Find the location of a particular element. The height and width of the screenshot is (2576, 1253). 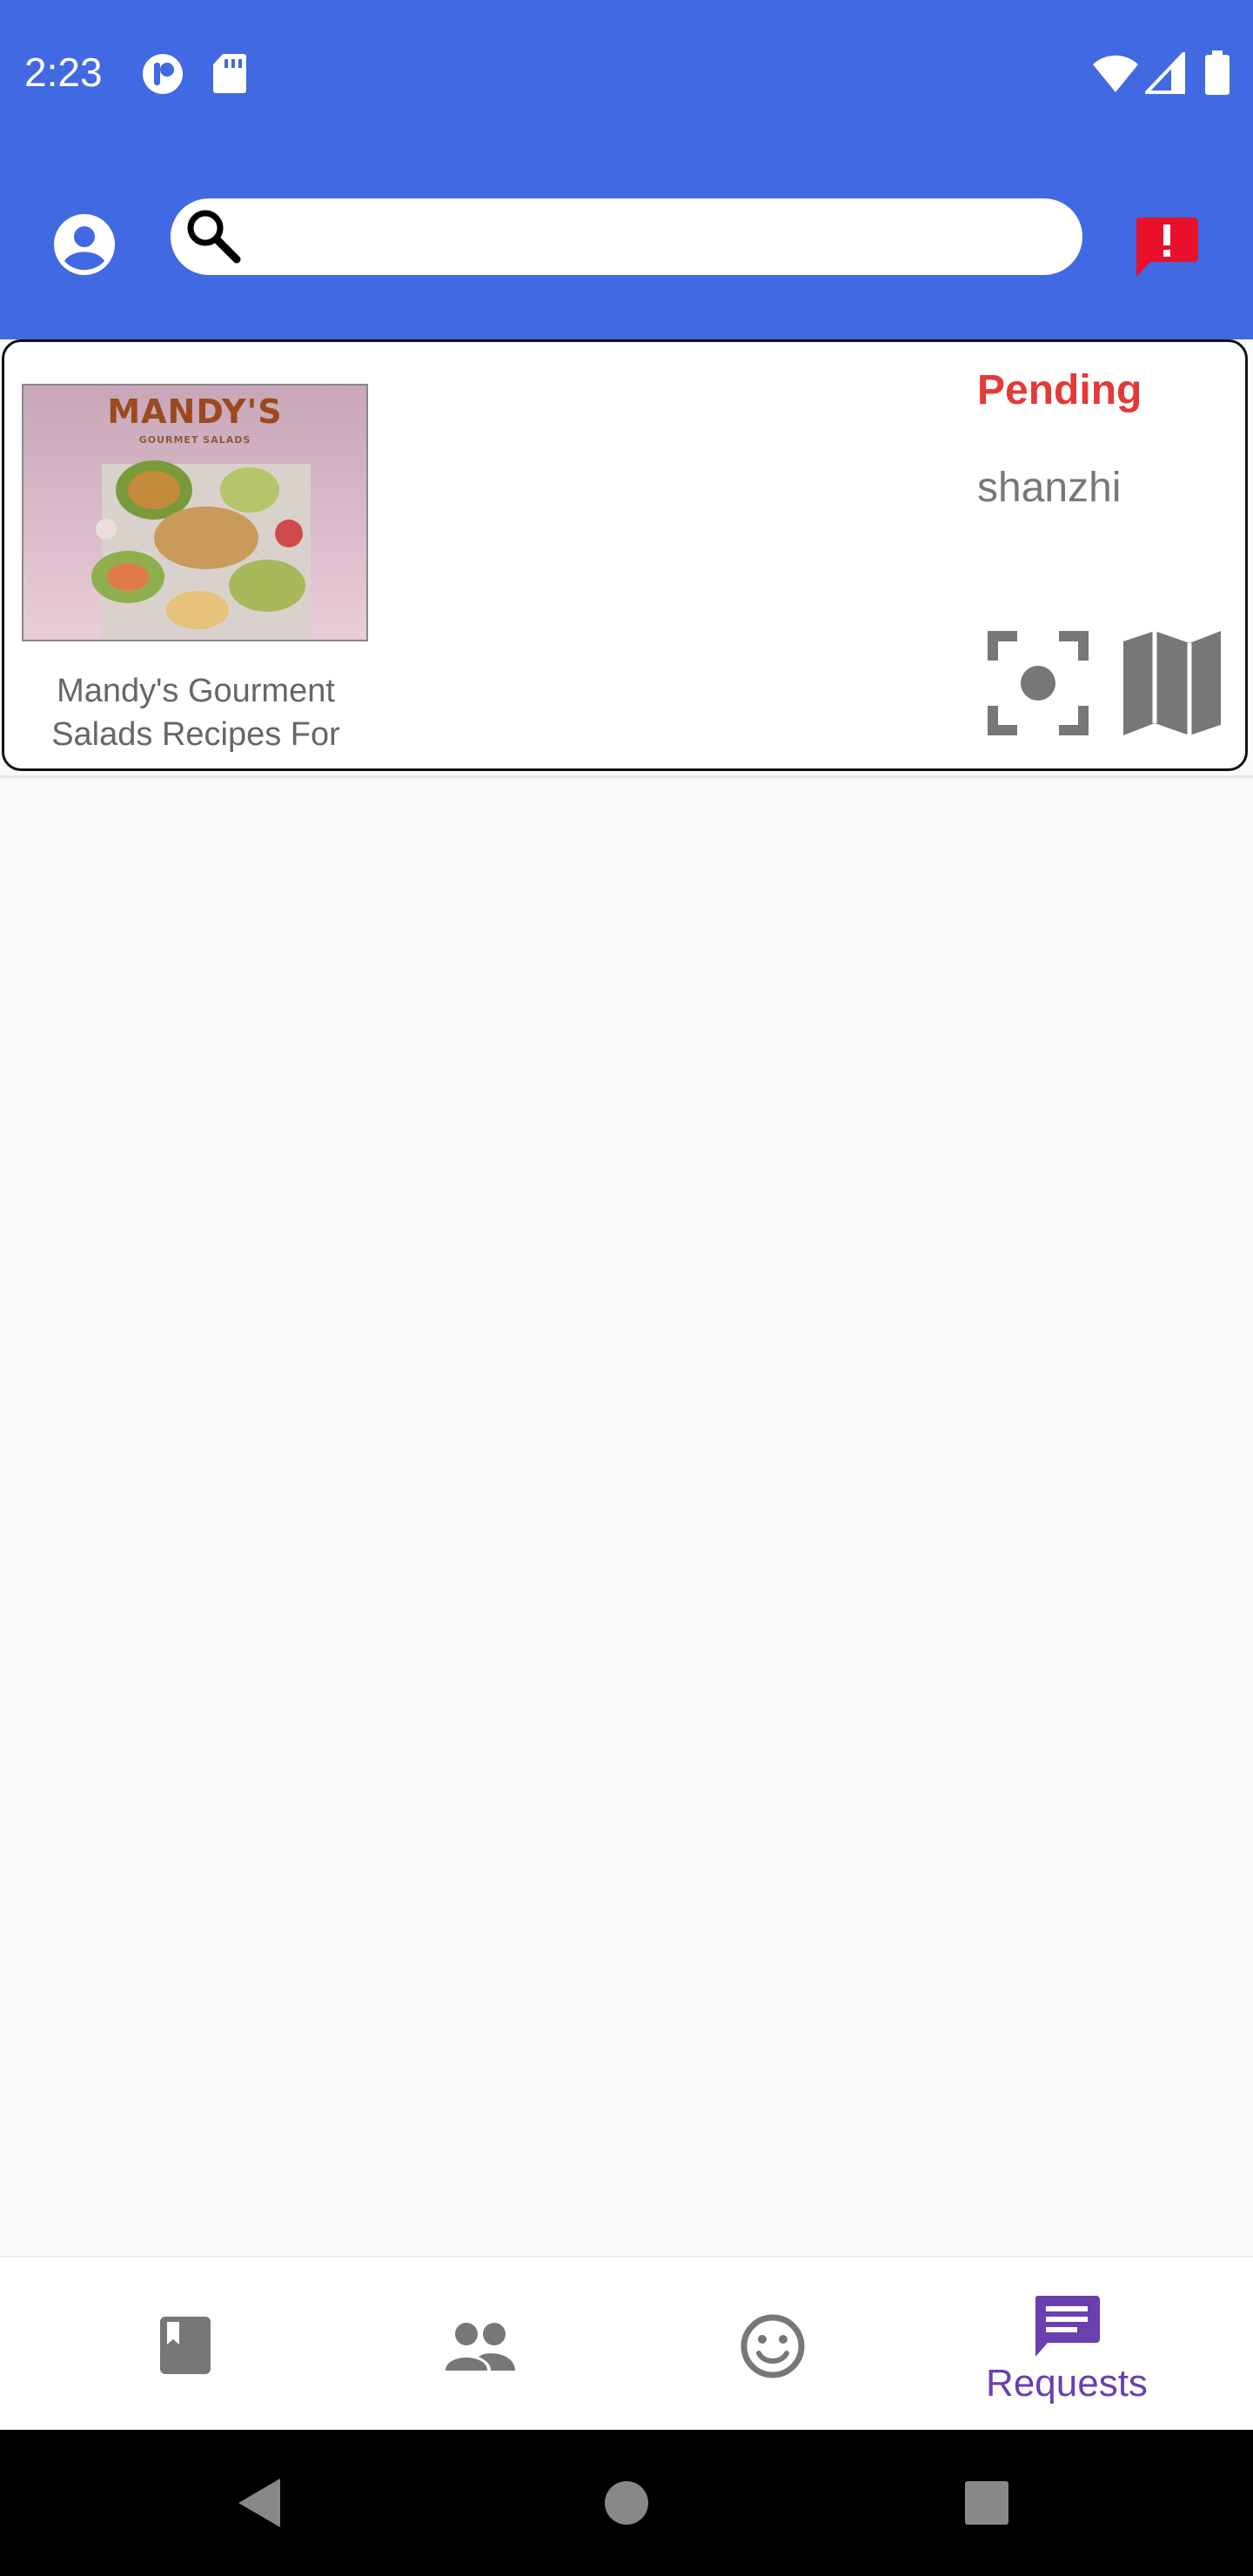

book-icon is located at coordinates (185, 2345).